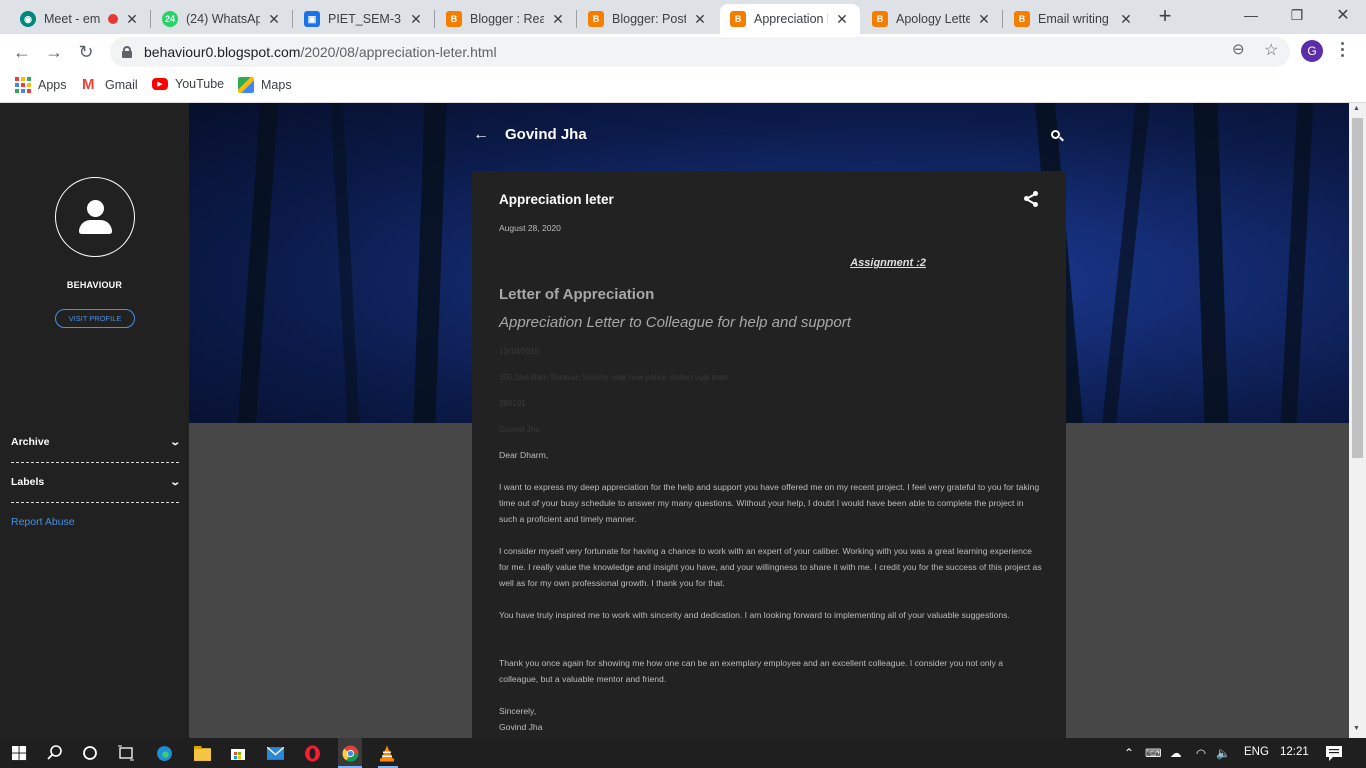  I want to click on tab-apology-letter: B Apology Lette ✕, so click(932, 19).